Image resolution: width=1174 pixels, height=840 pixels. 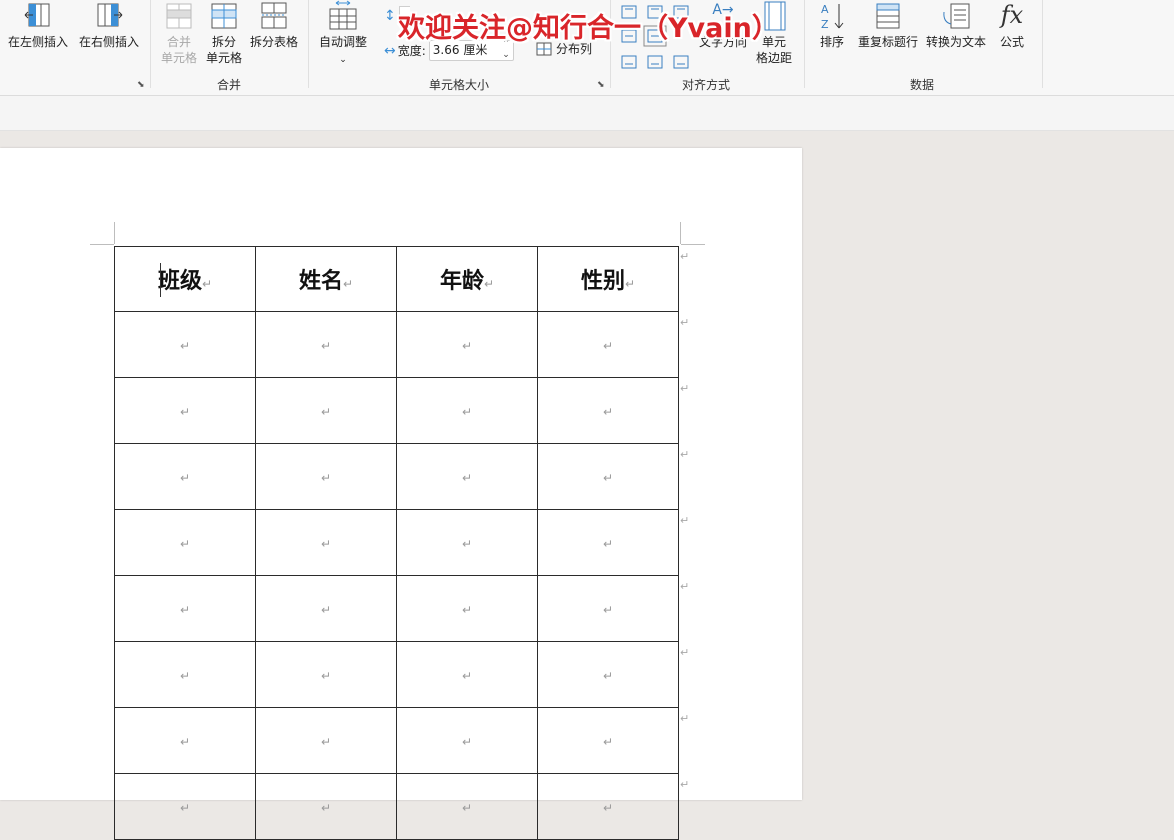 What do you see at coordinates (178, 58) in the screenshot?
I see `merge-cells-label-2: 单元格` at bounding box center [178, 58].